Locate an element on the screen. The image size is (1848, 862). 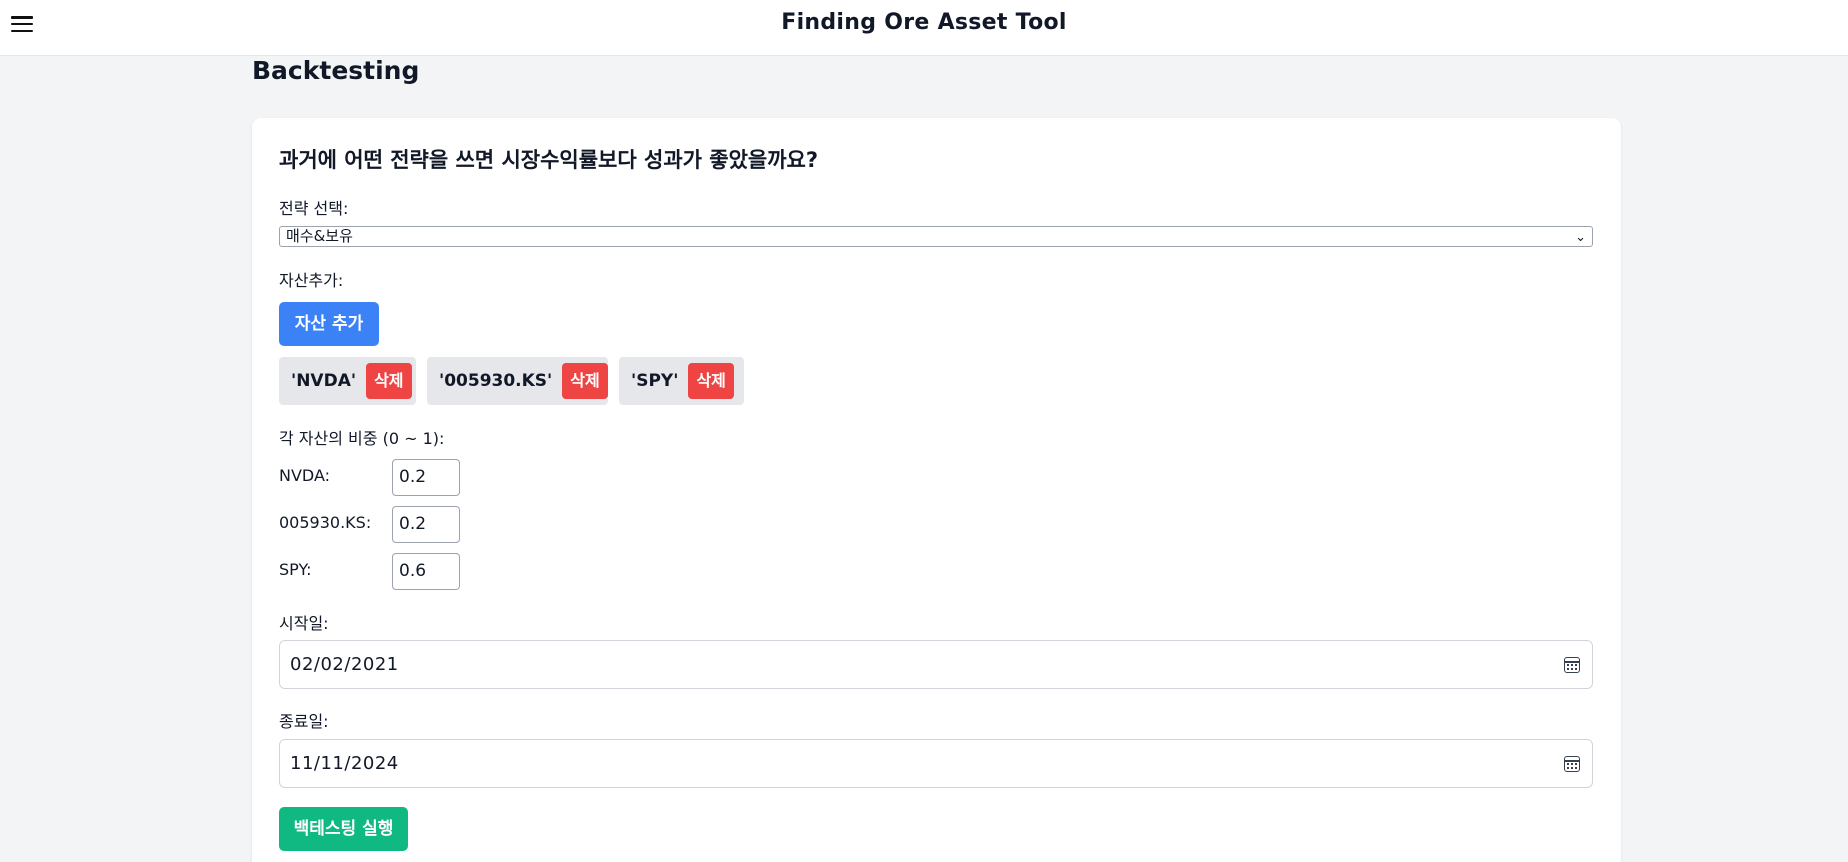
add-asset-label: 자산추가: is located at coordinates (311, 280).